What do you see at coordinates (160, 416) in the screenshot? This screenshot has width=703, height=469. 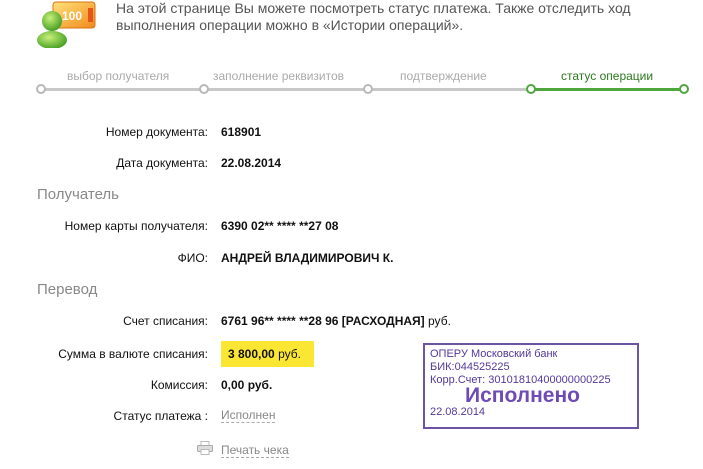 I see `payment-status-label: Статус платежа :` at bounding box center [160, 416].